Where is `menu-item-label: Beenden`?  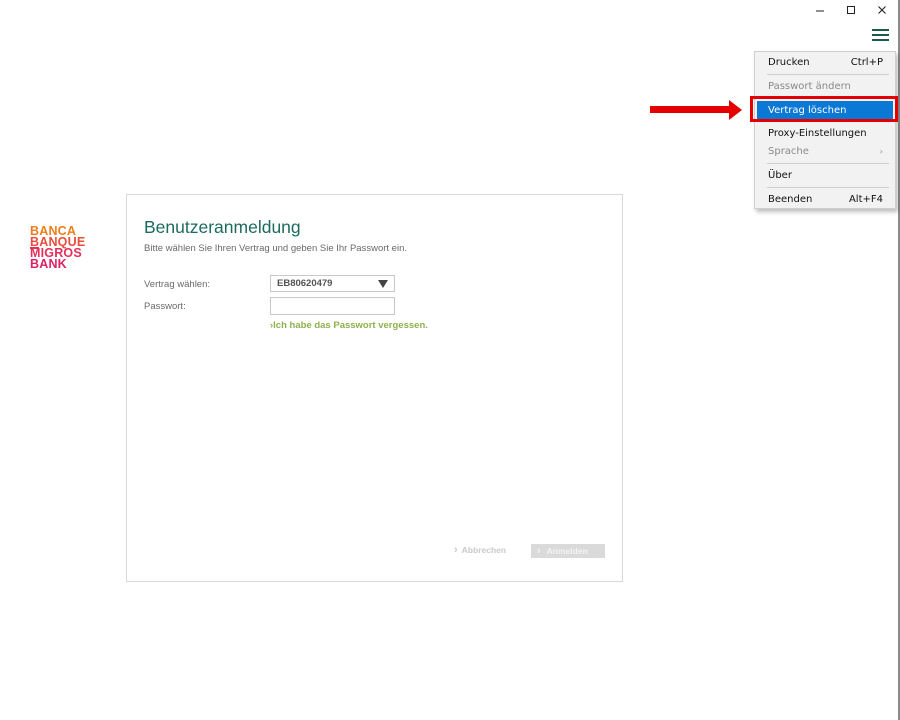
menu-item-label: Beenden is located at coordinates (790, 199).